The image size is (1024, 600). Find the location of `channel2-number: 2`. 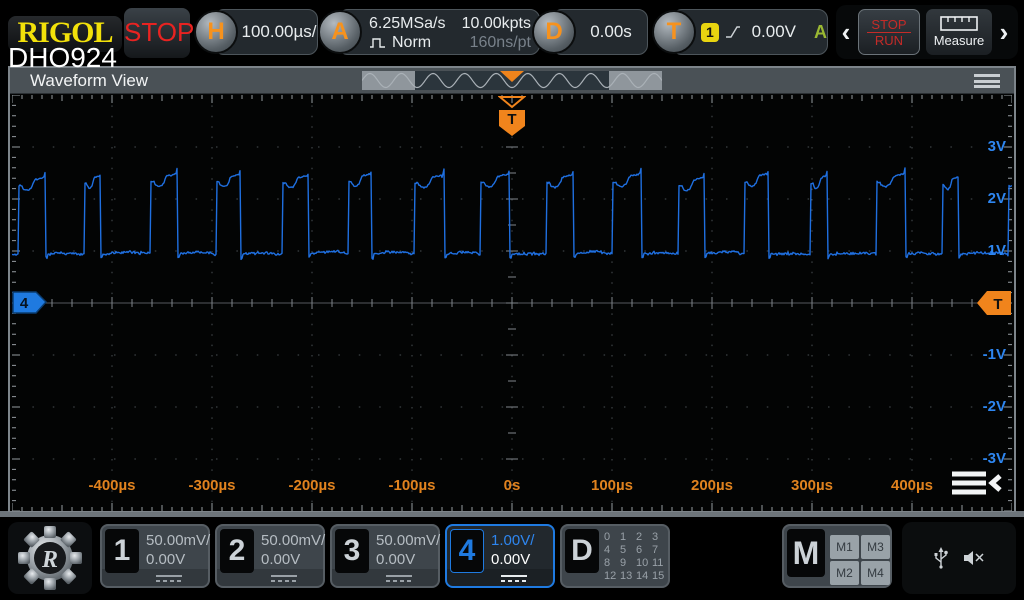

channel2-number: 2 is located at coordinates (237, 551).